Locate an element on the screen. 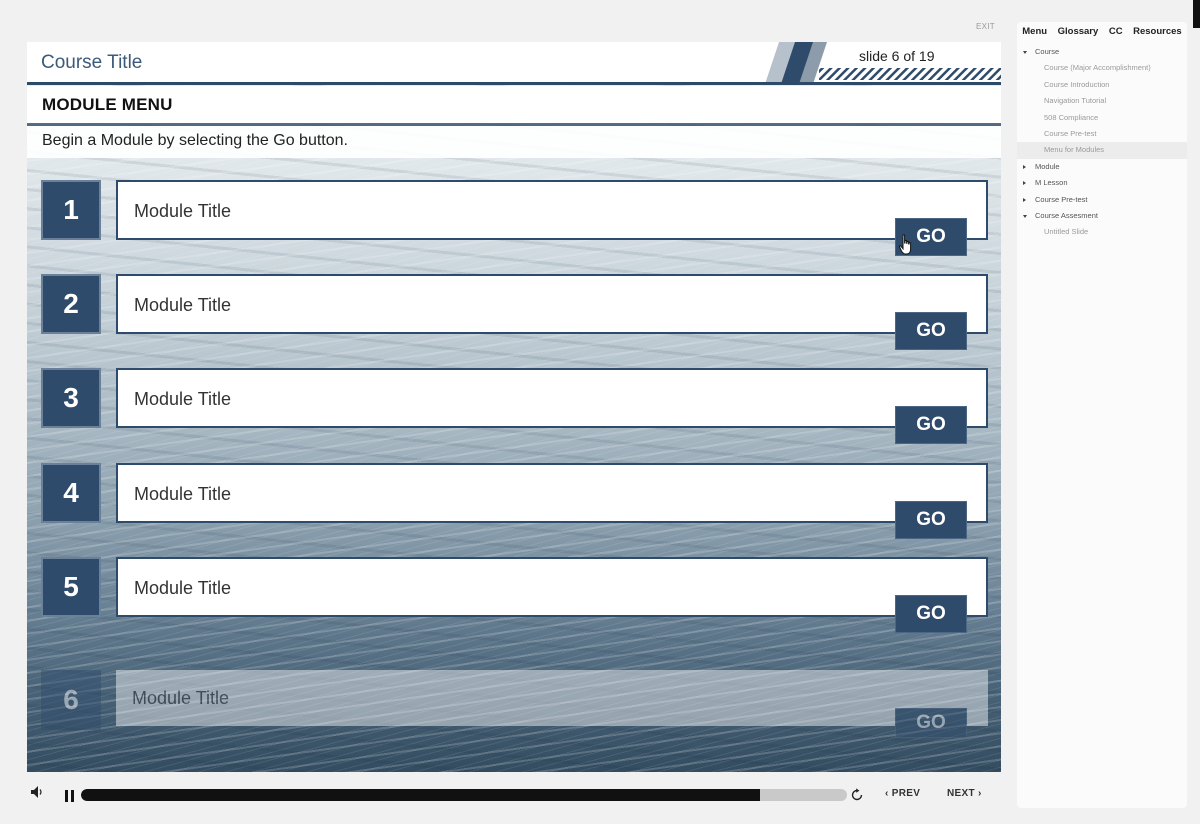  player-controls: ‹ PREV NEXT › is located at coordinates (514, 795).